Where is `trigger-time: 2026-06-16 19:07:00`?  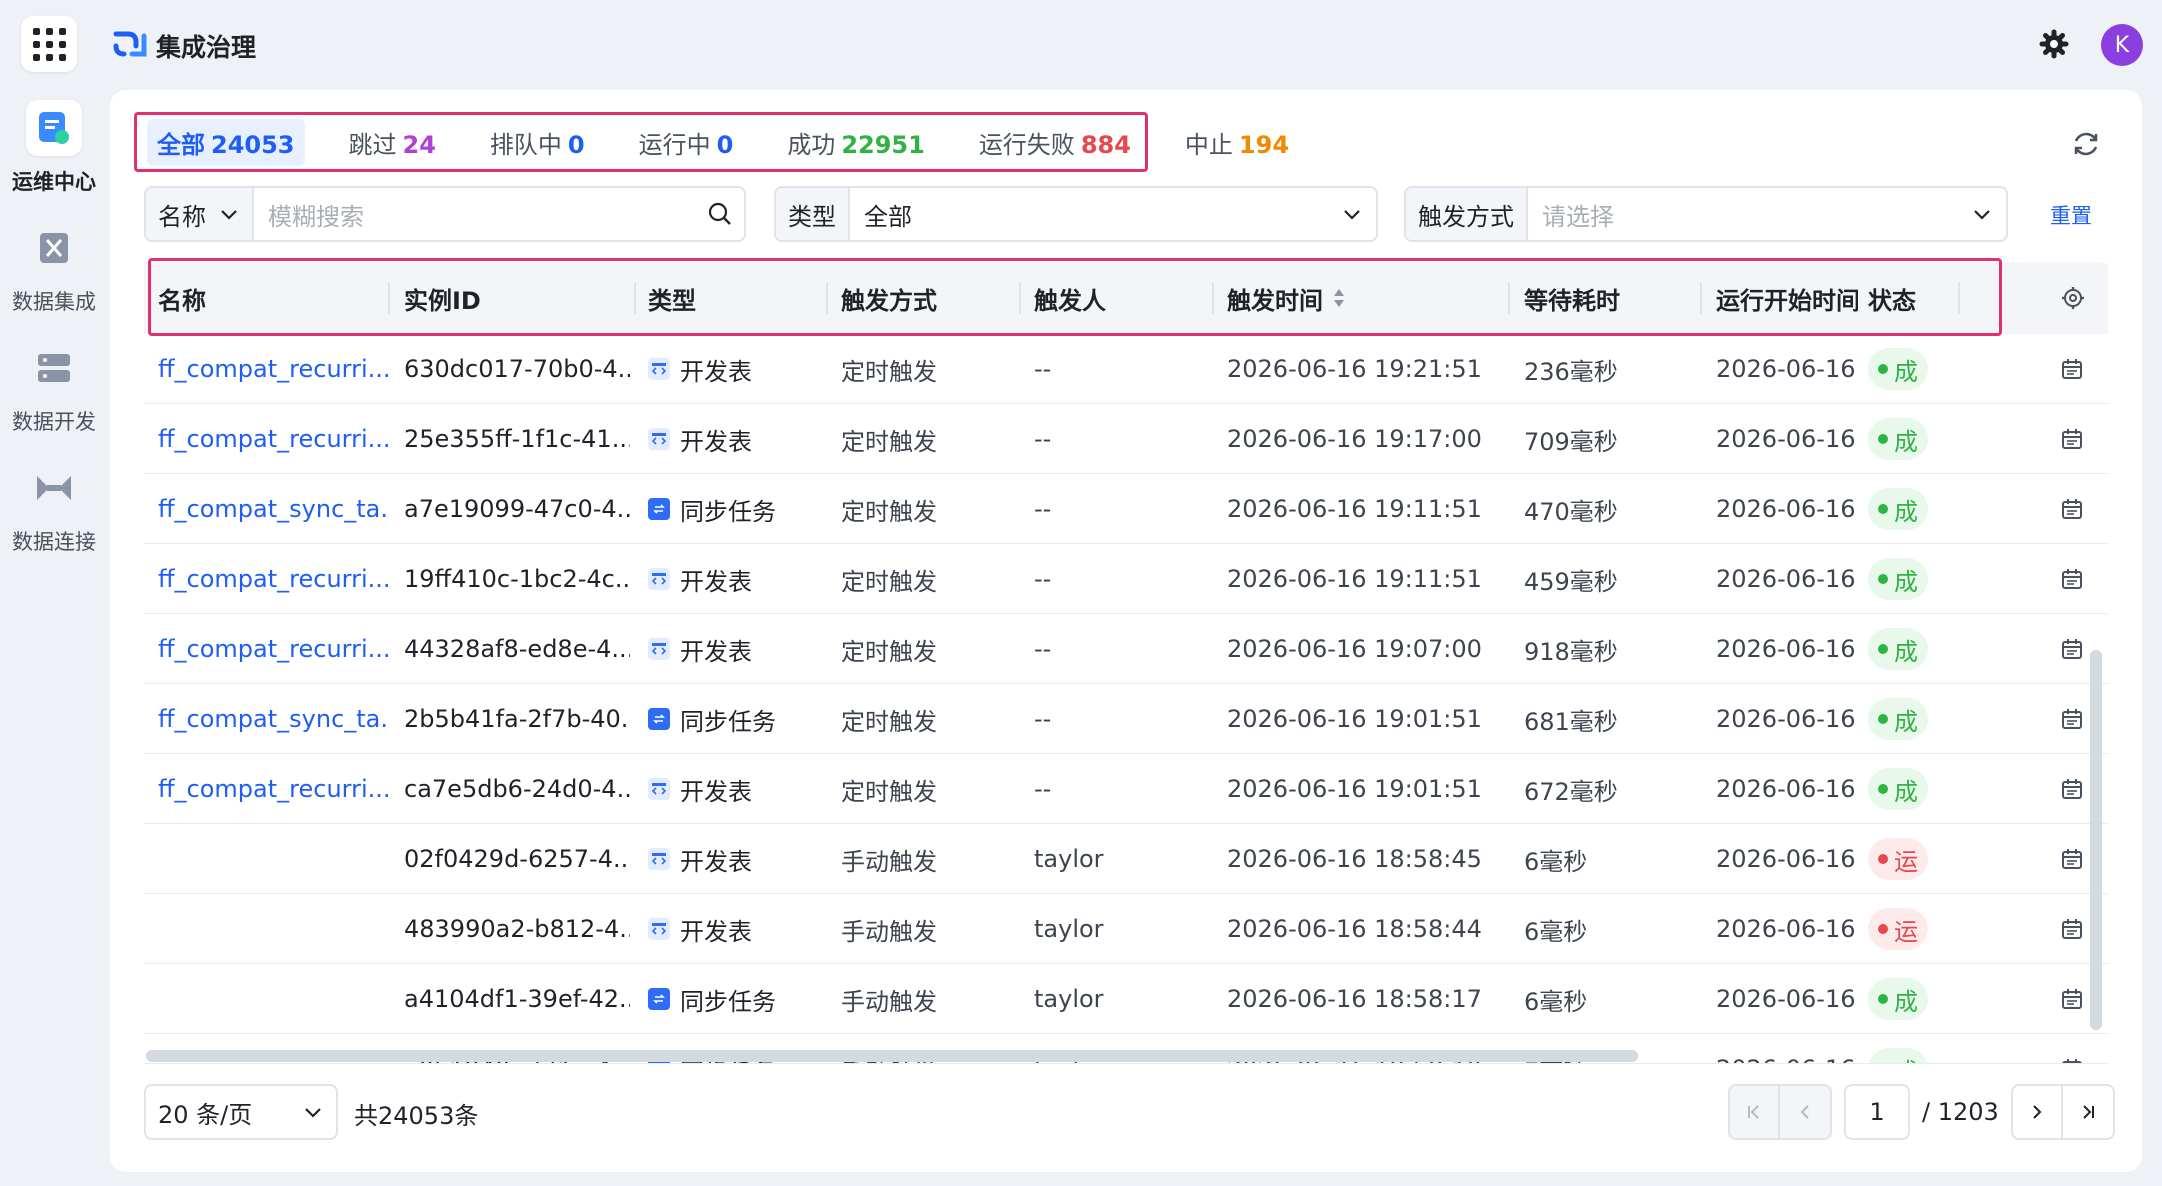
trigger-time: 2026-06-16 19:07:00 is located at coordinates (1354, 649).